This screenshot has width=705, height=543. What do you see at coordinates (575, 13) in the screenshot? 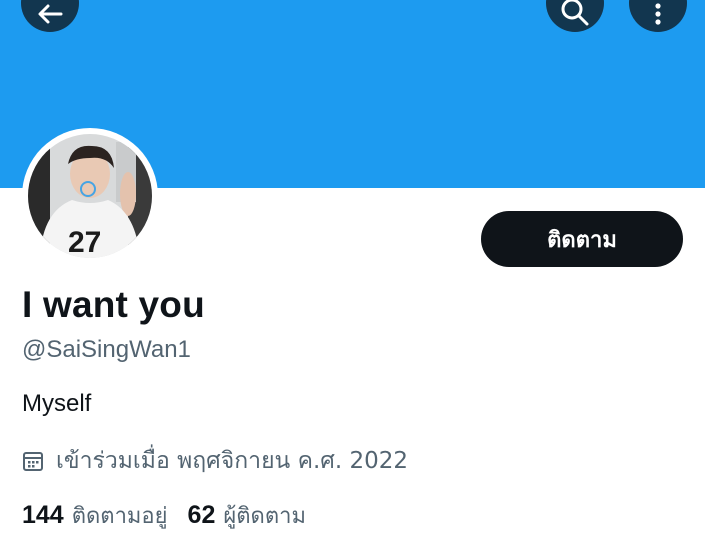
I see `search-icon` at bounding box center [575, 13].